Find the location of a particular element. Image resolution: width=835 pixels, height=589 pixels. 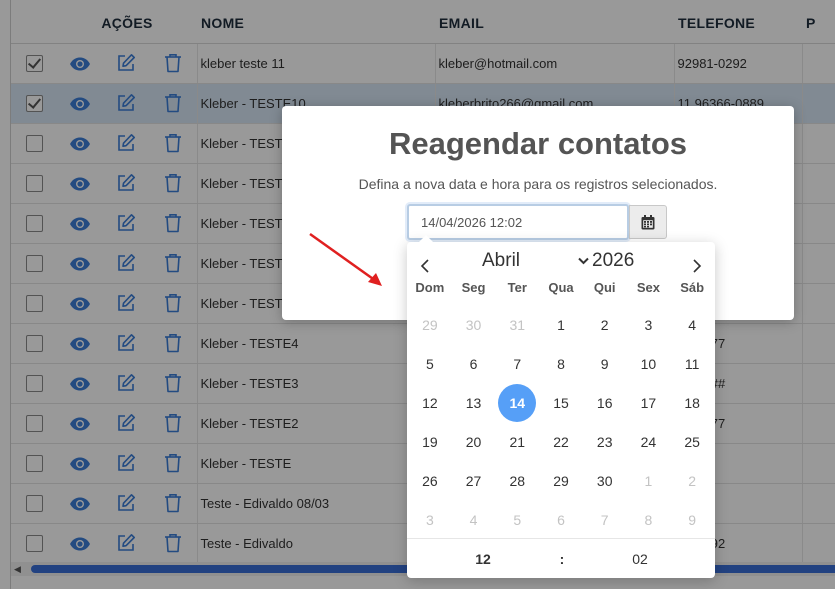

calendar-day: 19 is located at coordinates (430, 441).